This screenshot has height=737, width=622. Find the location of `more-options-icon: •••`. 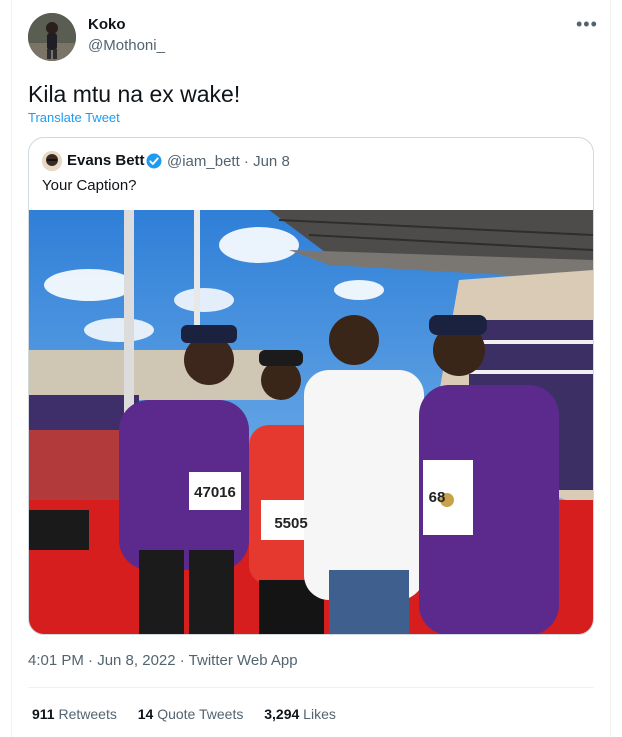

more-options-icon: ••• is located at coordinates (587, 24).